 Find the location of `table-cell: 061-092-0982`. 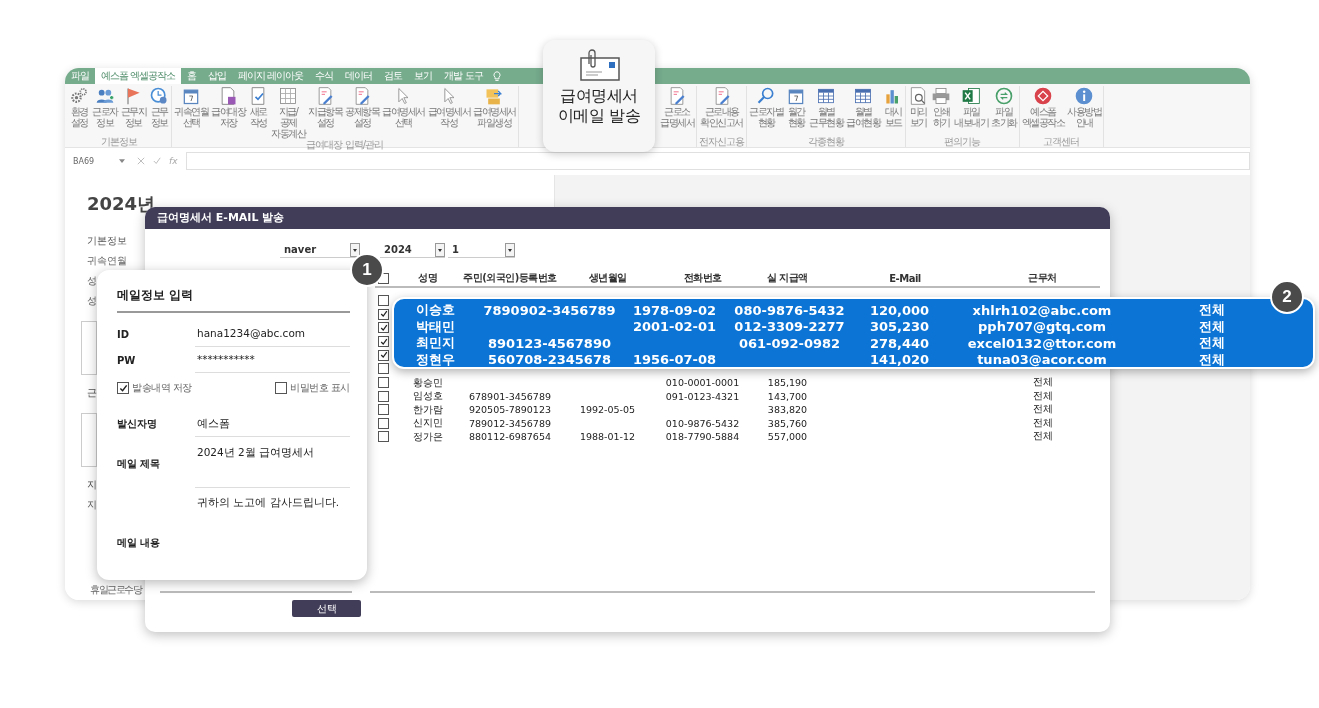

table-cell: 061-092-0982 is located at coordinates (789, 343).